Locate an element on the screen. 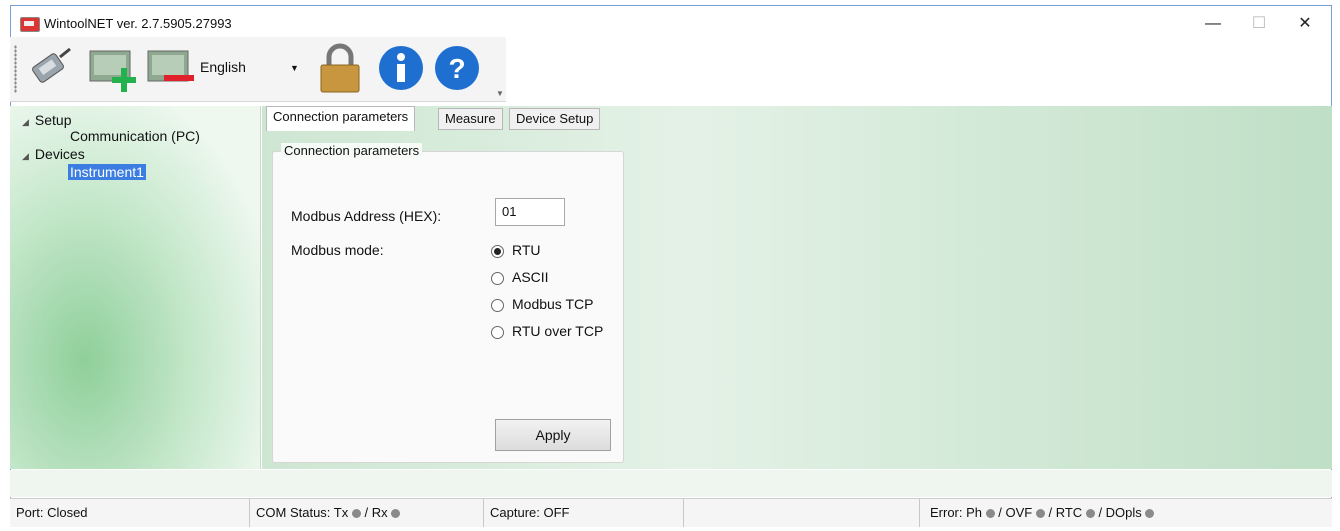  window-title: WintoolNET ver. 2.7.5905.27993 is located at coordinates (138, 23).